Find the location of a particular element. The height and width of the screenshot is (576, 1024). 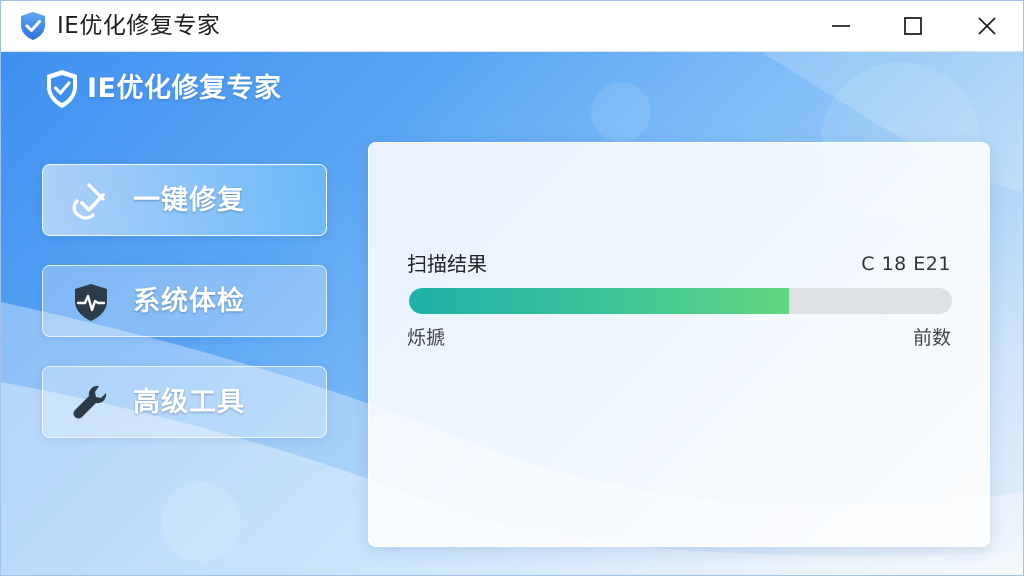

check-repair-icon is located at coordinates (88, 201).